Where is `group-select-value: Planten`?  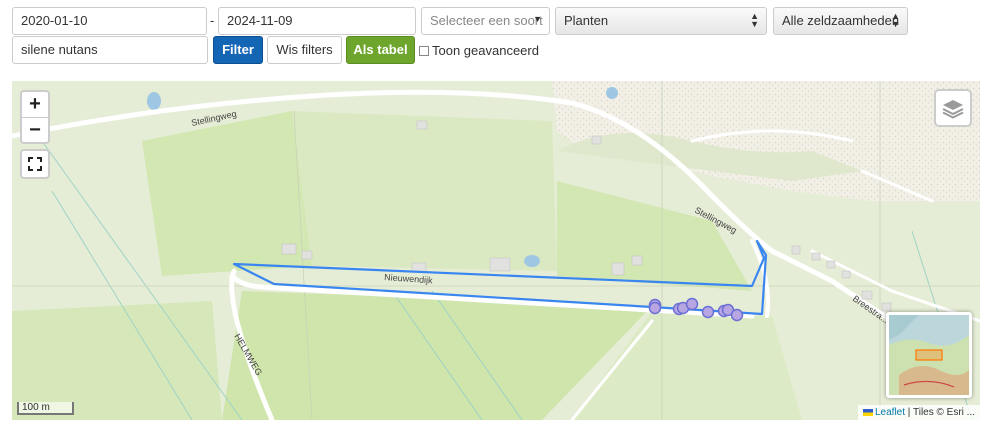 group-select-value: Planten is located at coordinates (586, 20).